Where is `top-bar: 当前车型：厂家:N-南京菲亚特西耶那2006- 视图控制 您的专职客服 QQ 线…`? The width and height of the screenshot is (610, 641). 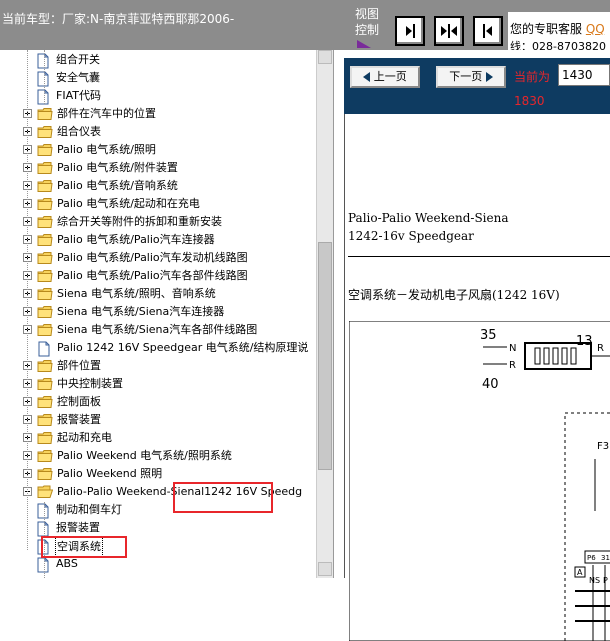
top-bar: 当前车型：厂家:N-南京菲亚特西耶那2006- 视图控制 您的专职客服 QQ 线… is located at coordinates (305, 25).